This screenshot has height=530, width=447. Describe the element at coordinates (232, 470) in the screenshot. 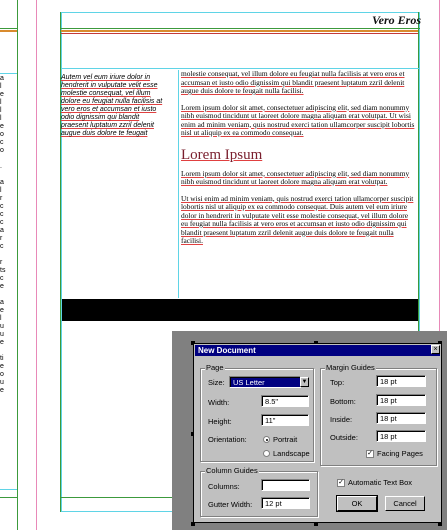

I see `column-guides-label: Column Guides` at that location.